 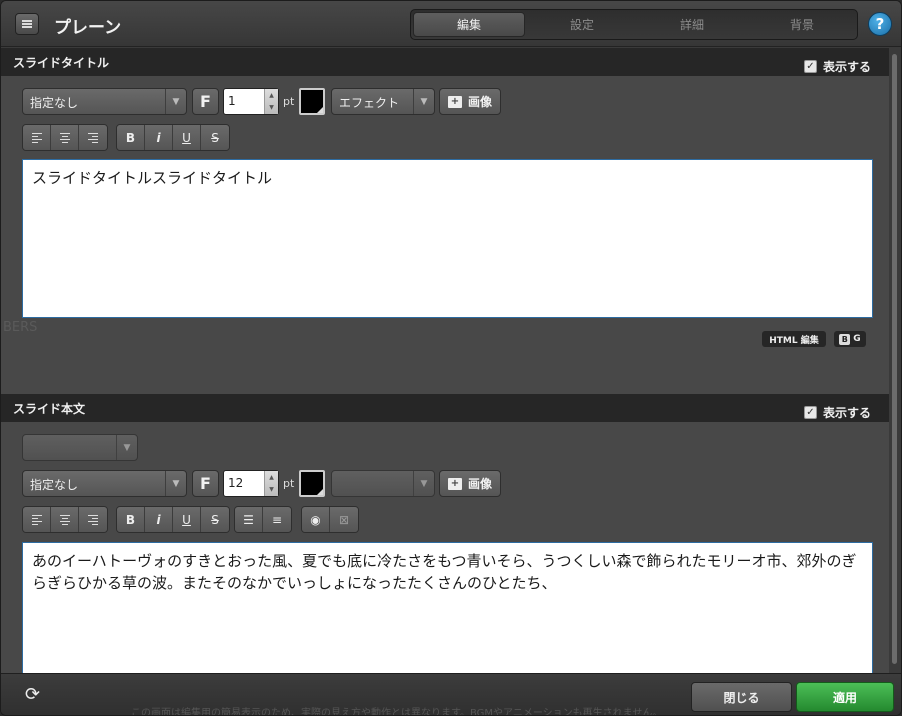 What do you see at coordinates (845, 697) in the screenshot?
I see `apply-button: 適用` at bounding box center [845, 697].